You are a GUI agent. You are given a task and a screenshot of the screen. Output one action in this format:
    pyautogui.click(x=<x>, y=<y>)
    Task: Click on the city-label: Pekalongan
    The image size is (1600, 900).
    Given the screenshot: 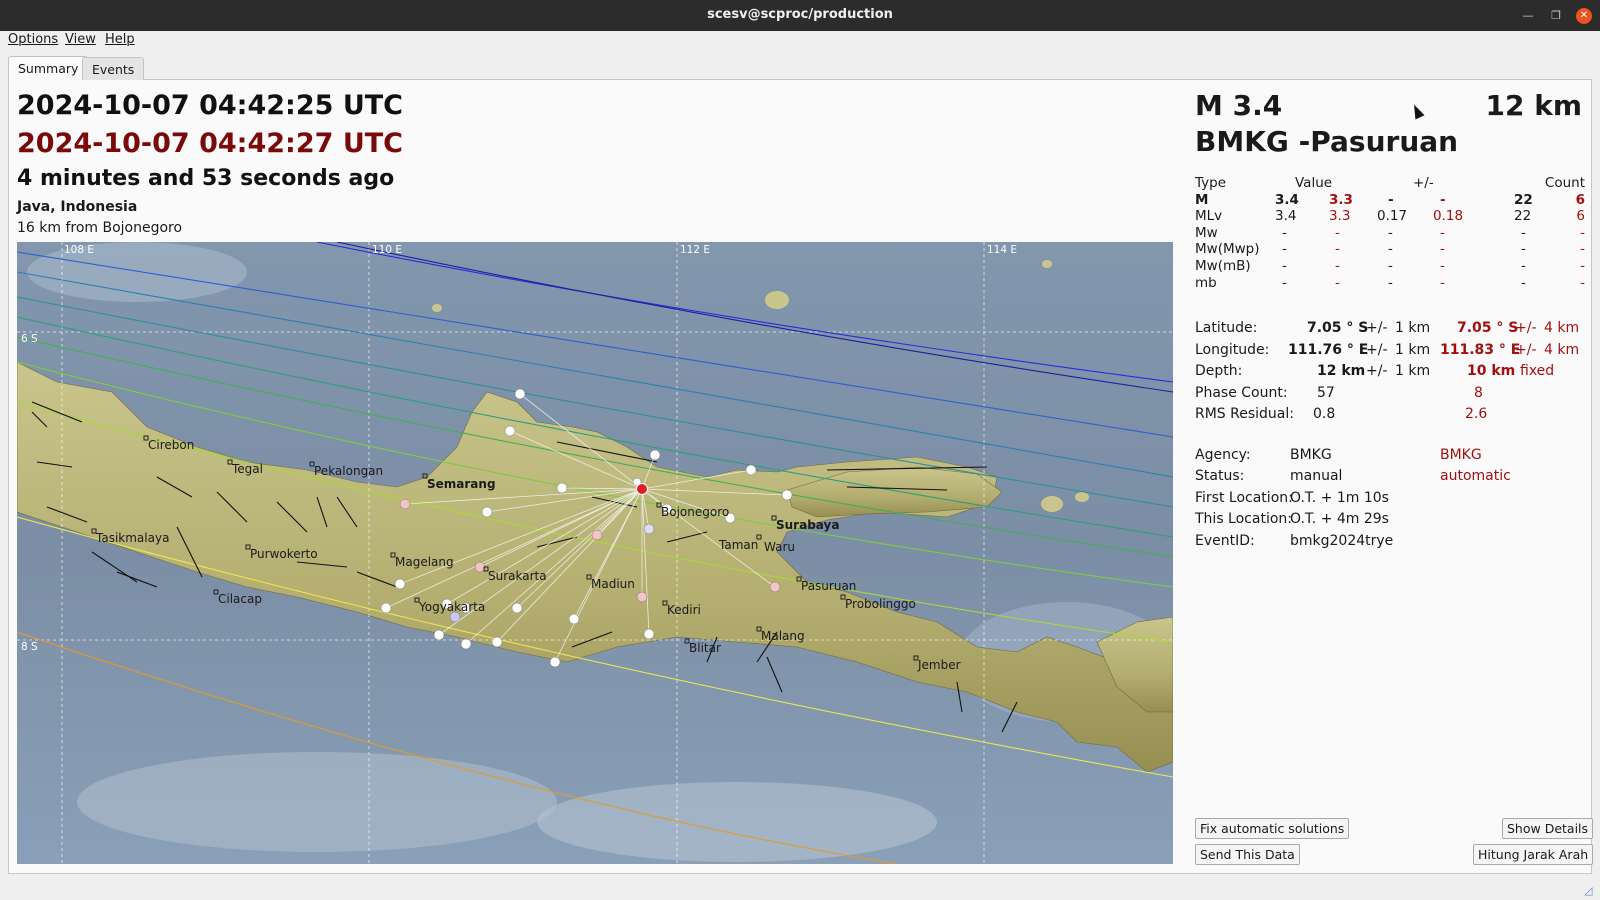 What is the action you would take?
    pyautogui.click(x=348, y=471)
    